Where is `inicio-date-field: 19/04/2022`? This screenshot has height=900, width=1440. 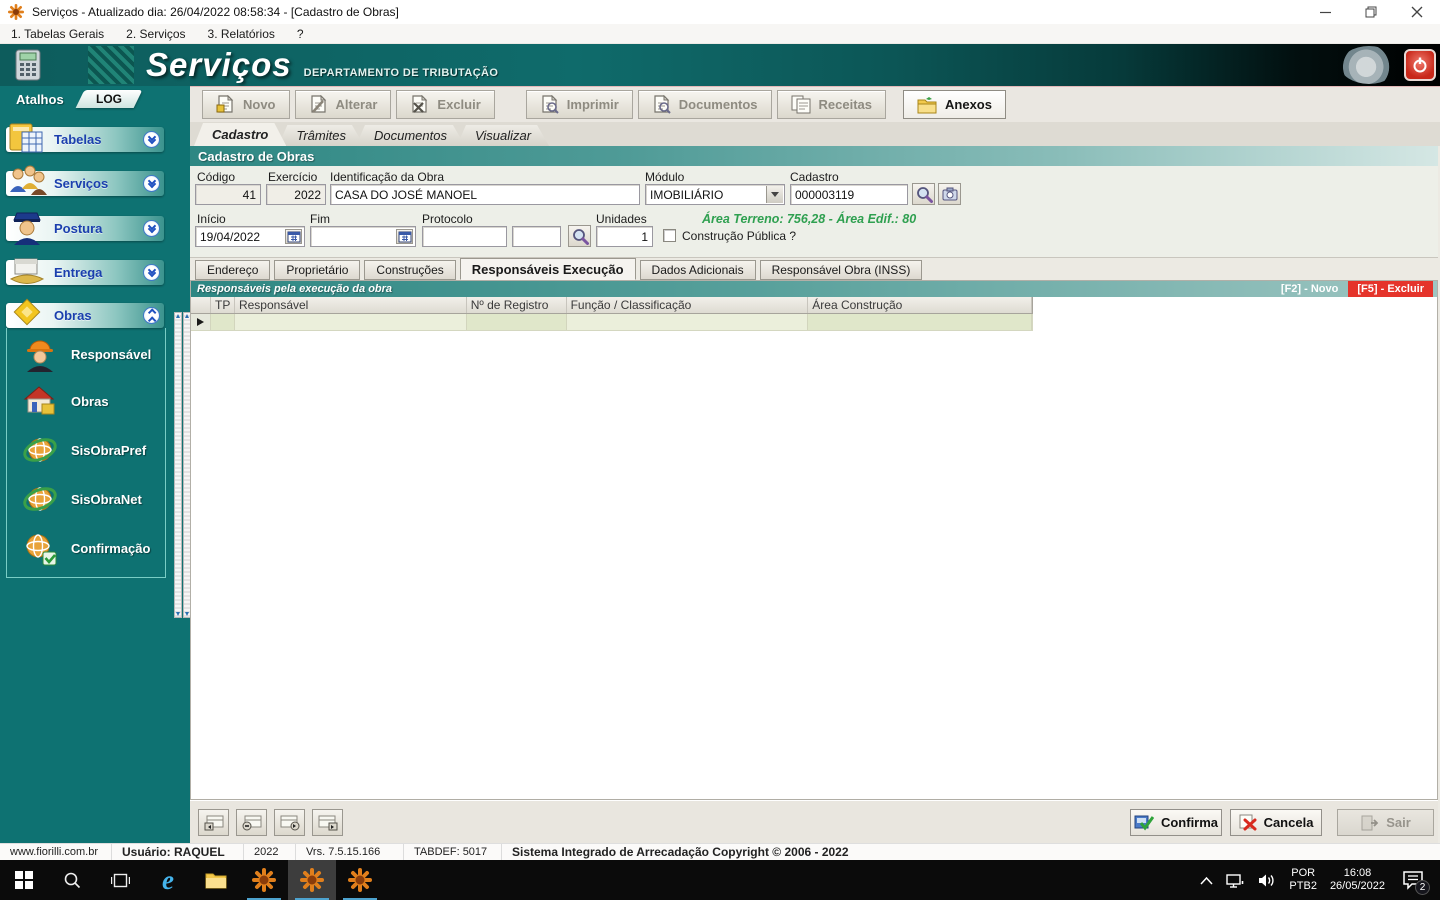 inicio-date-field: 19/04/2022 is located at coordinates (250, 236).